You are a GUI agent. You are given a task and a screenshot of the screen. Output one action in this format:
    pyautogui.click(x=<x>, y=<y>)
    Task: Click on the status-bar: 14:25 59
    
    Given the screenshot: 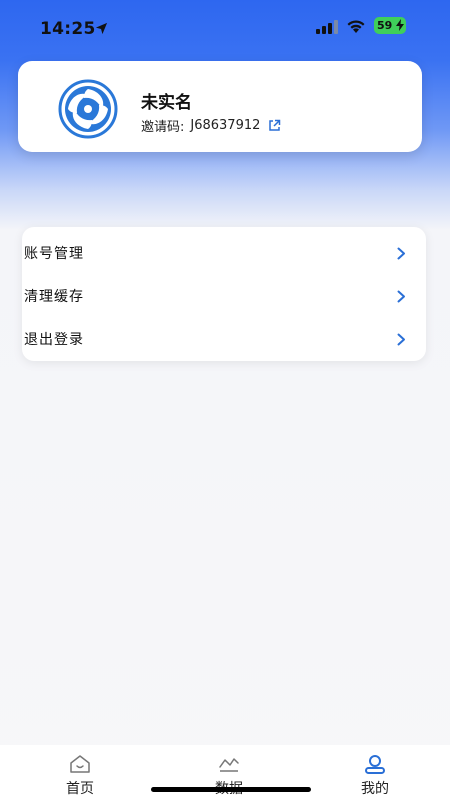 What is the action you would take?
    pyautogui.click(x=225, y=28)
    